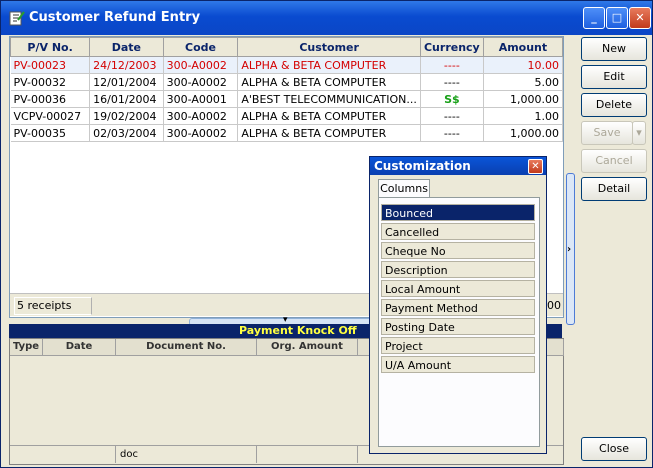  Describe the element at coordinates (53, 306) in the screenshot. I see `receipt-count: 5 receipts` at that location.